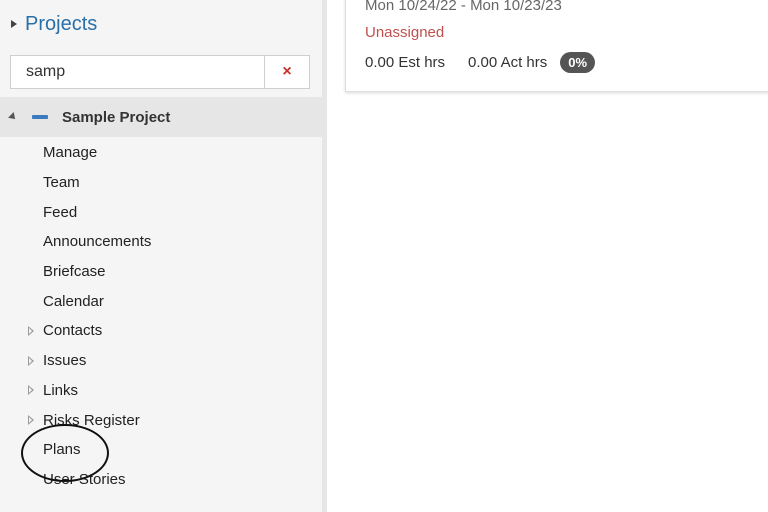 This screenshot has height=512, width=768. I want to click on sidebar-item-label: Risks Register, so click(91, 420).